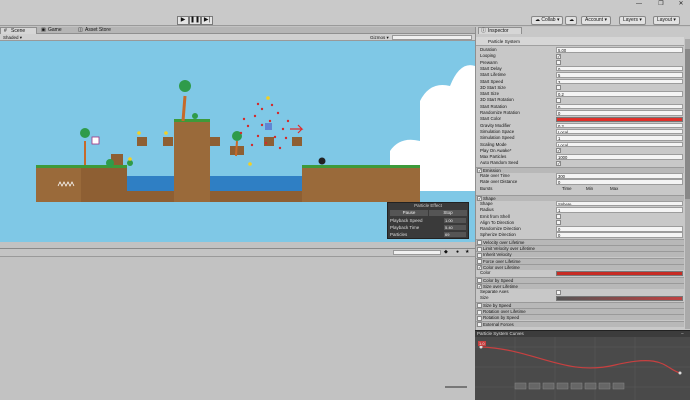 The width and height of the screenshot is (690, 400). I want to click on bursts-column-header: Time, so click(567, 188).